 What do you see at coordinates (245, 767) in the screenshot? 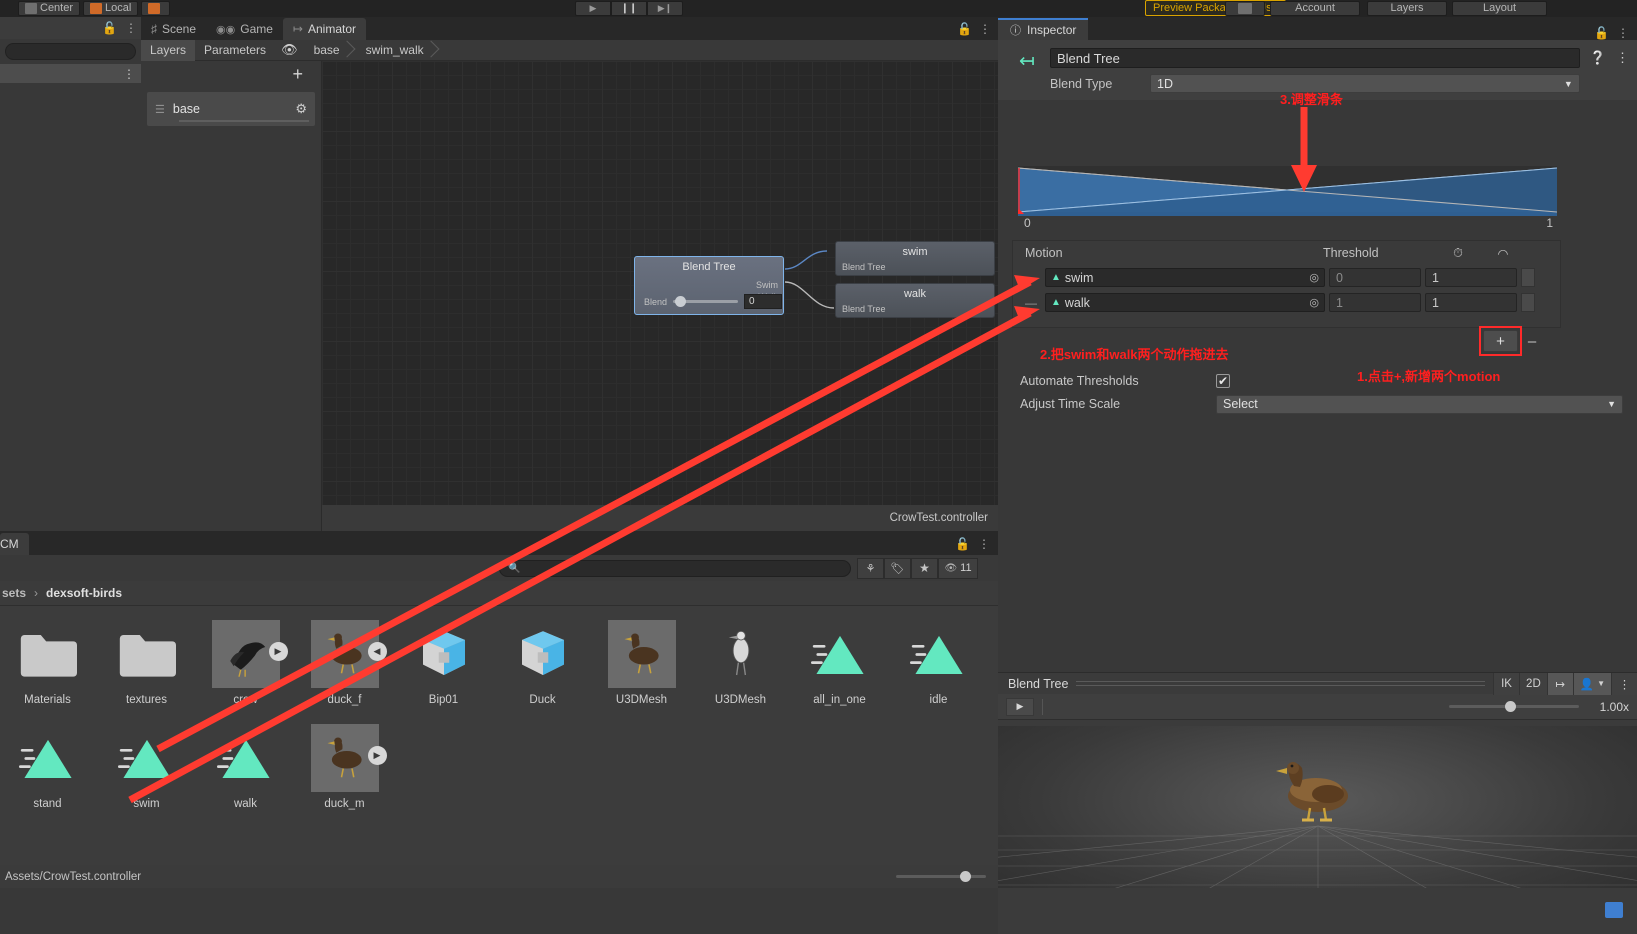
I see `asset-item: walk` at bounding box center [245, 767].